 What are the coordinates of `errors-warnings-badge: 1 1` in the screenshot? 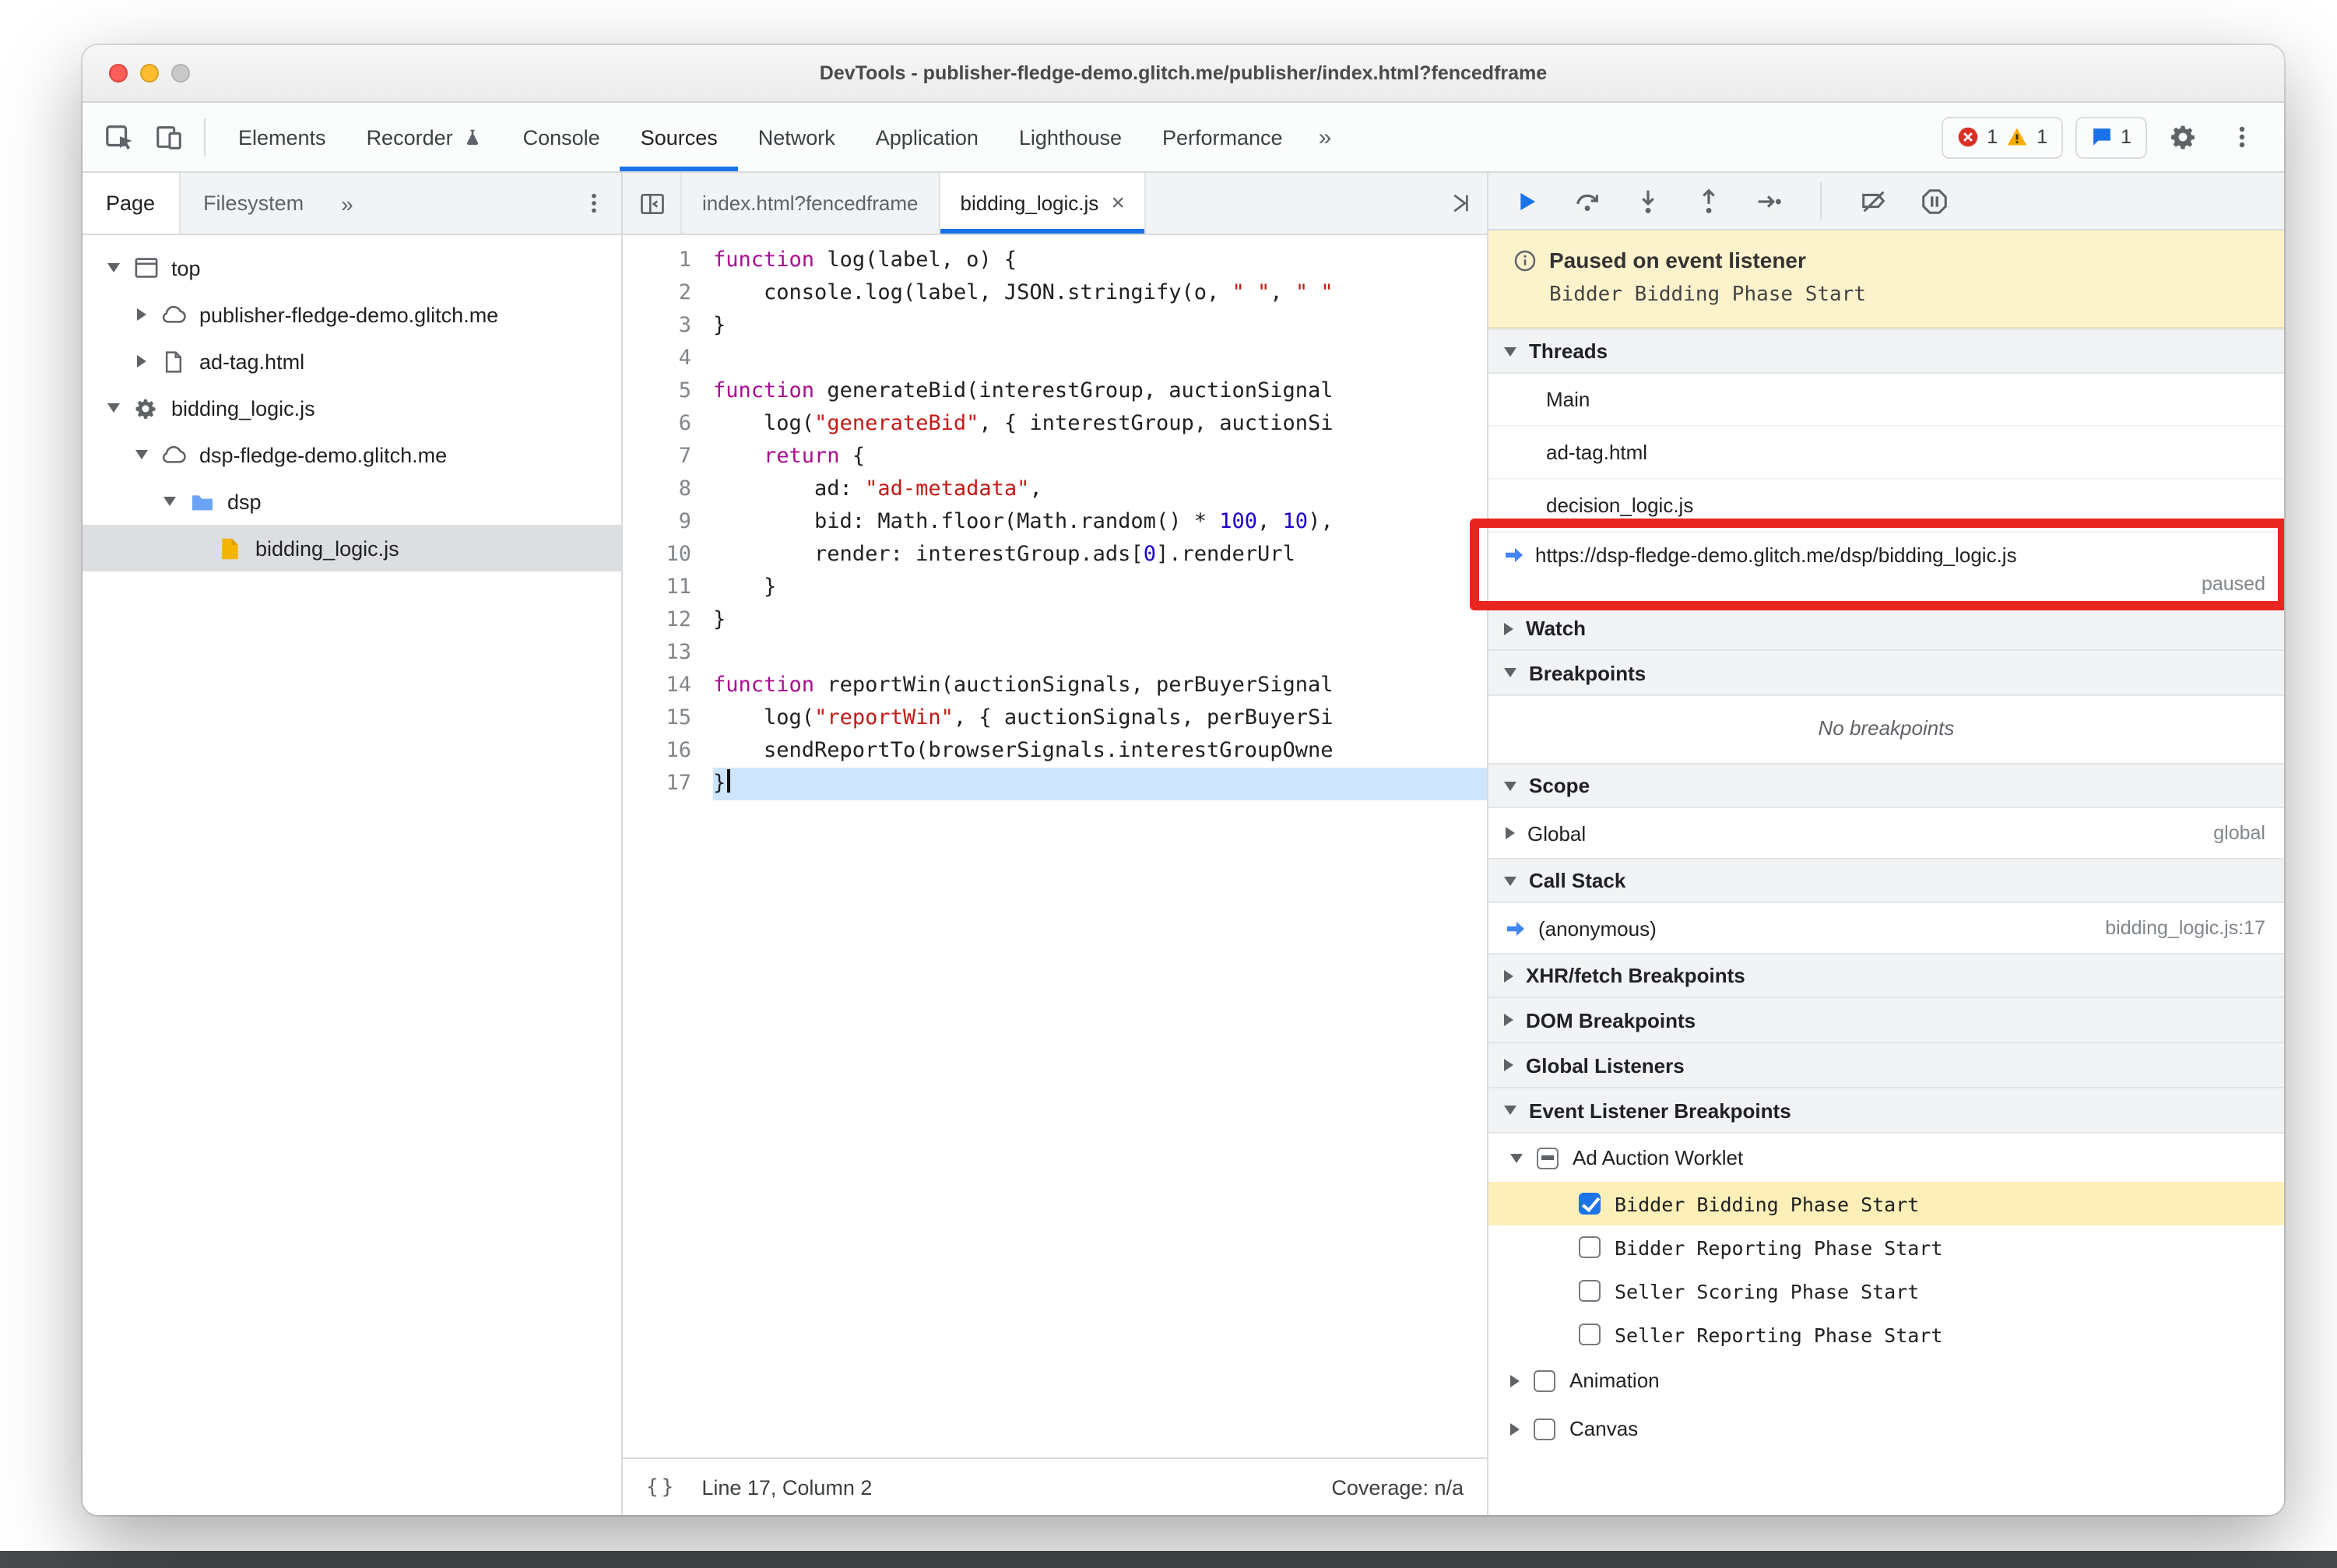 It's located at (2003, 137).